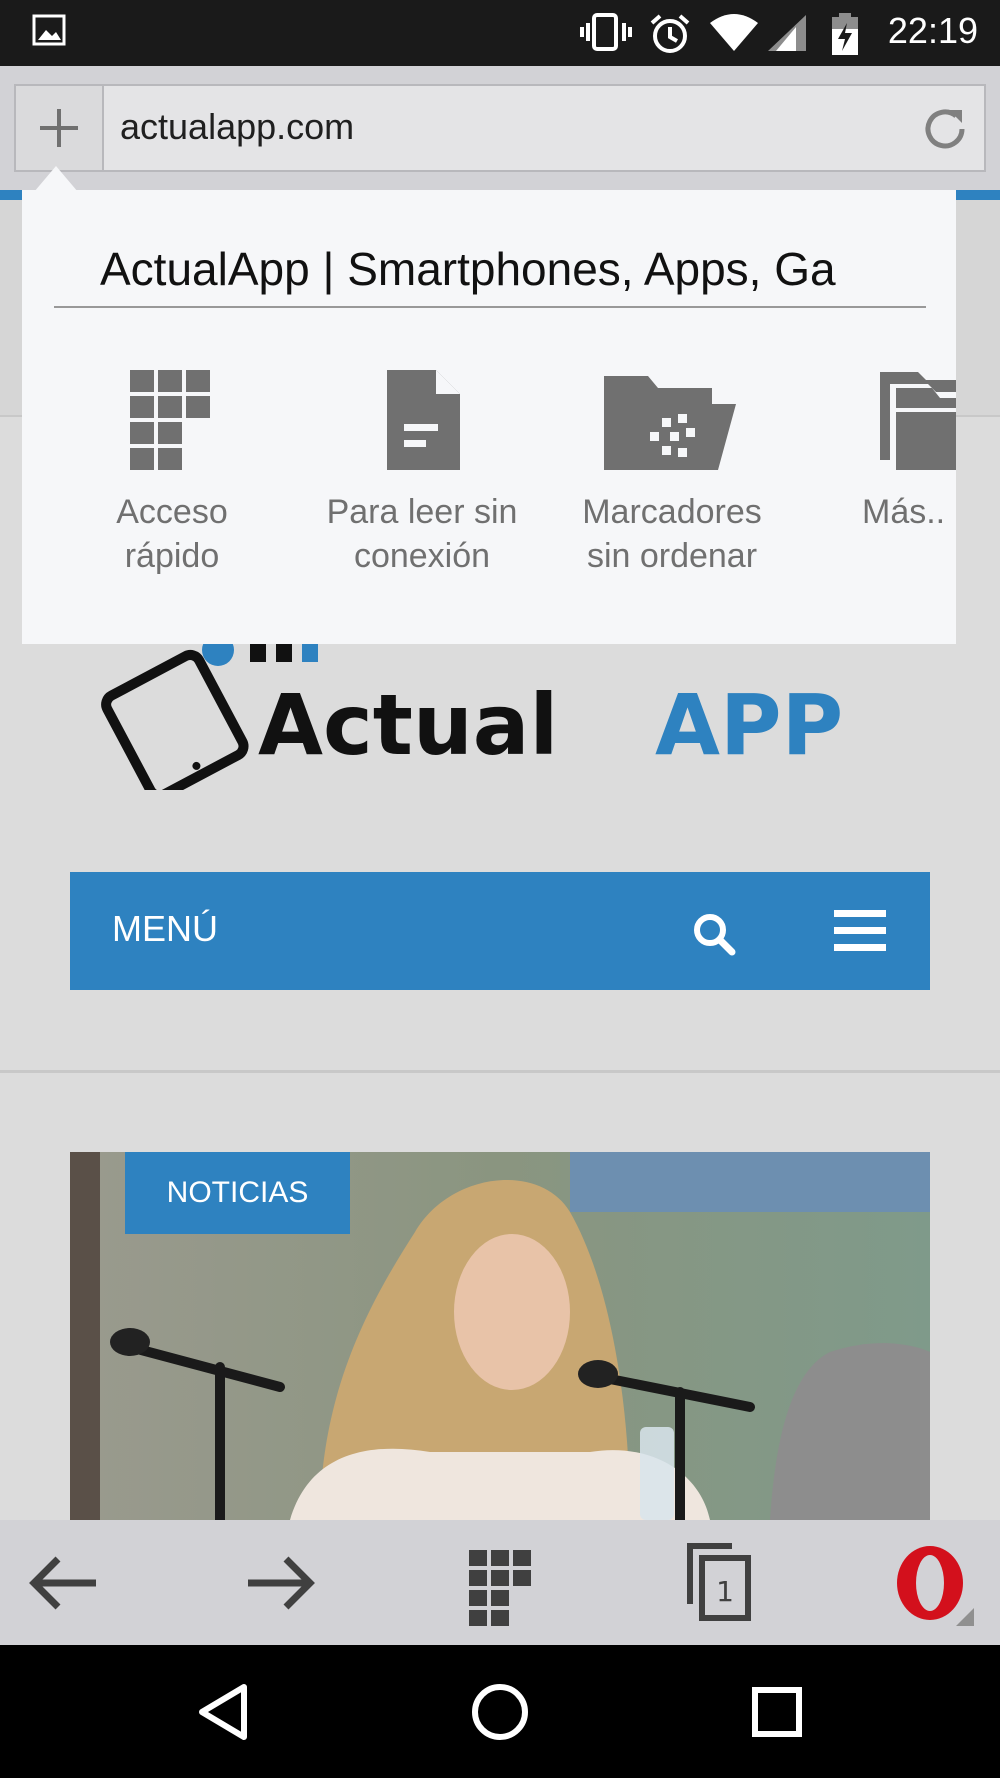 The height and width of the screenshot is (1778, 1000). What do you see at coordinates (935, 1586) in the screenshot?
I see `opera-menu-icon` at bounding box center [935, 1586].